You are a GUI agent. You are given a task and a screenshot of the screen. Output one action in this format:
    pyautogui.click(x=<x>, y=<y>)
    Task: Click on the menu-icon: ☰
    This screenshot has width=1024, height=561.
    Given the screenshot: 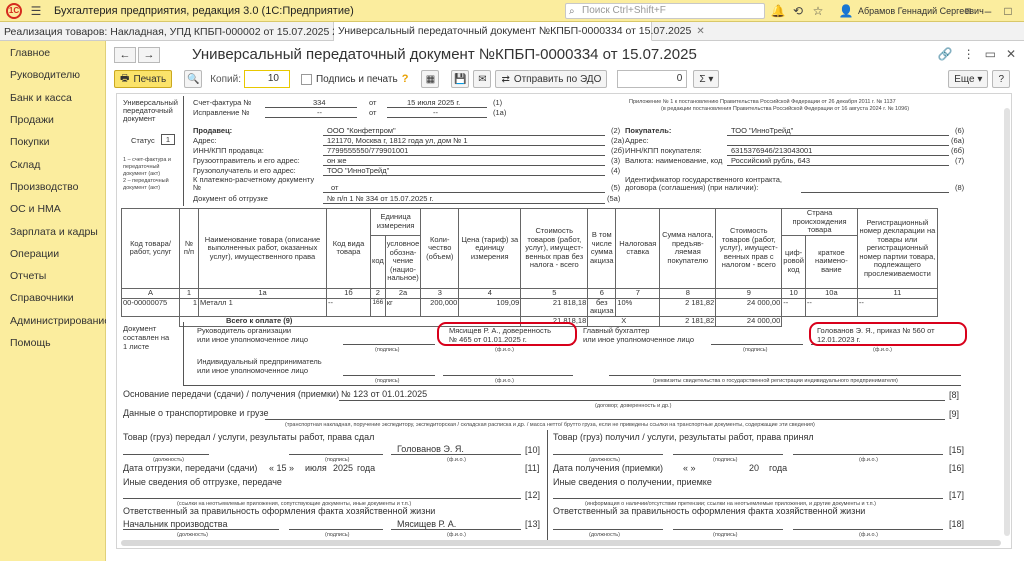 What is the action you would take?
    pyautogui.click(x=36, y=11)
    